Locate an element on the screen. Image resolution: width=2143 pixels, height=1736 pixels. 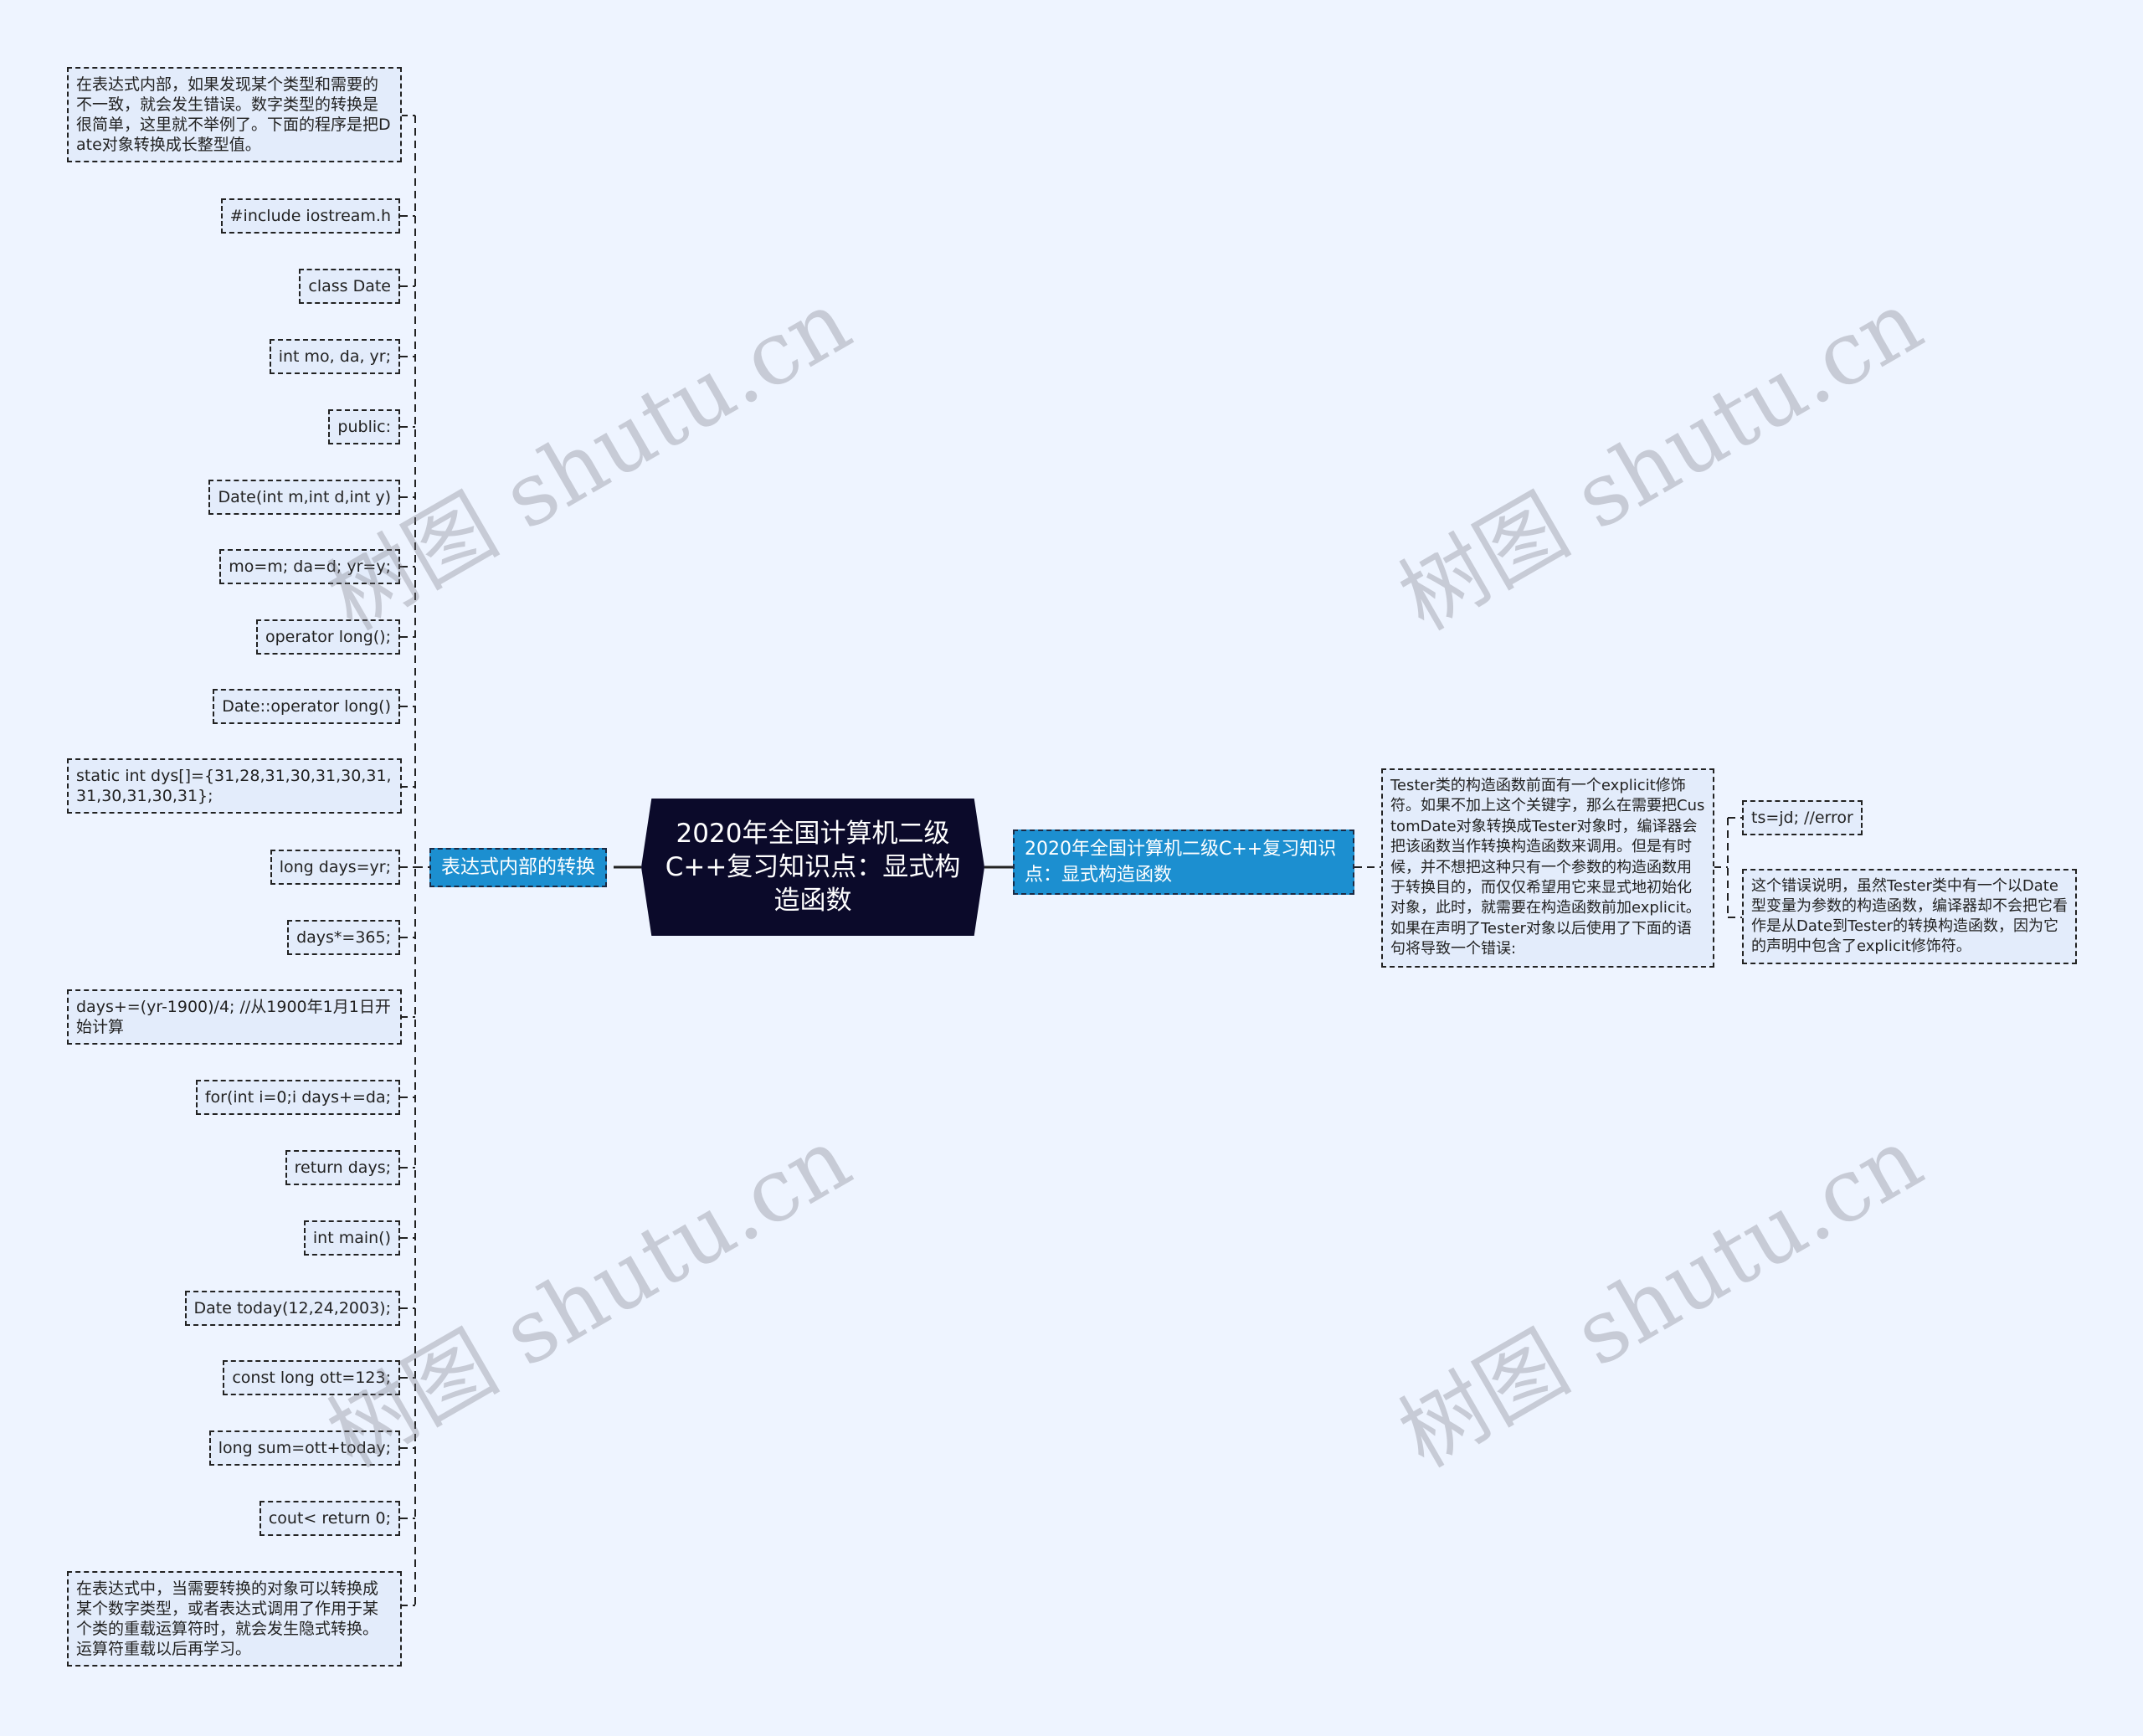
node-ott: const long ott=123; is located at coordinates (311, 1377).